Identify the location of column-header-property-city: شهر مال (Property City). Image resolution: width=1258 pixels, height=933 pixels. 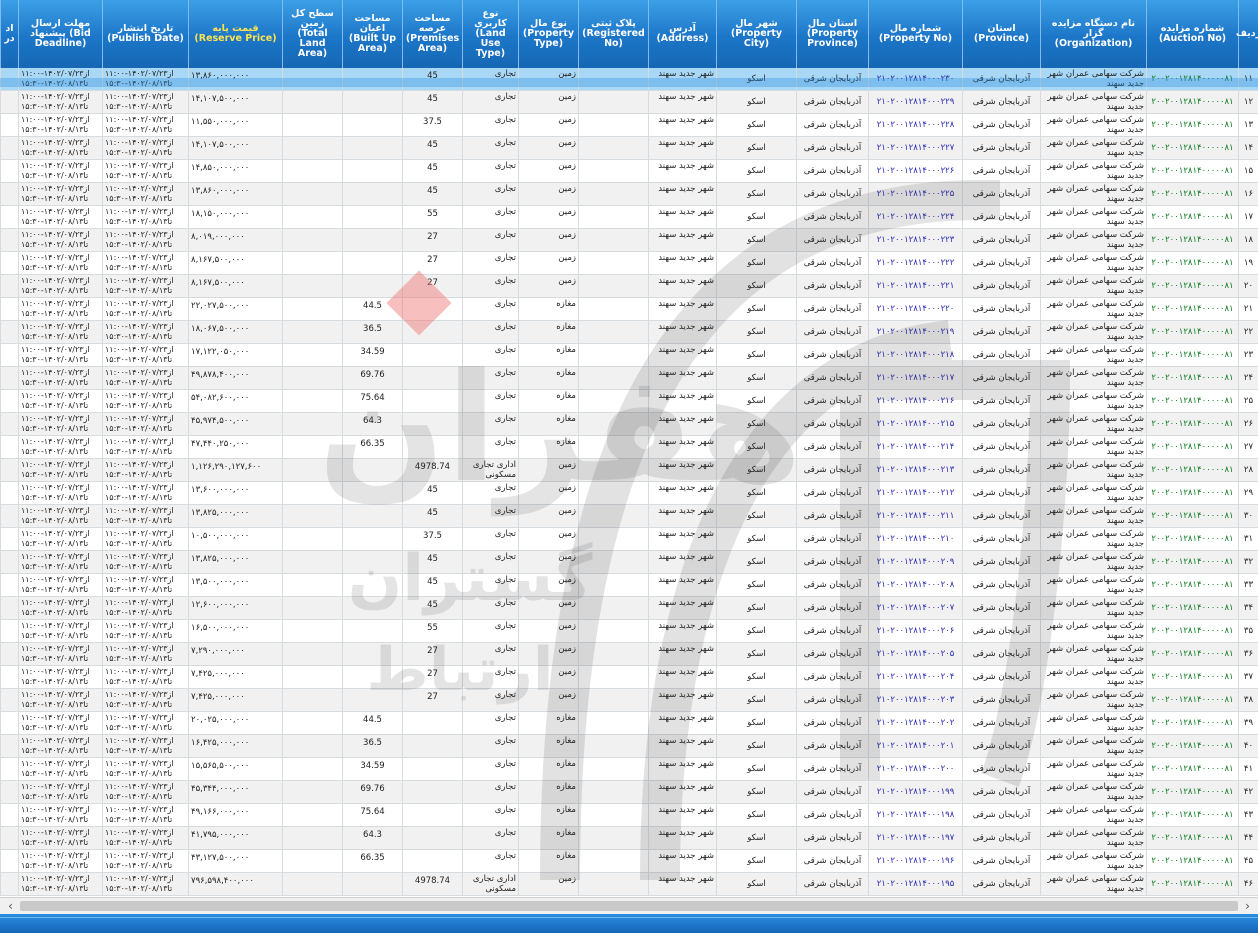
(756, 34).